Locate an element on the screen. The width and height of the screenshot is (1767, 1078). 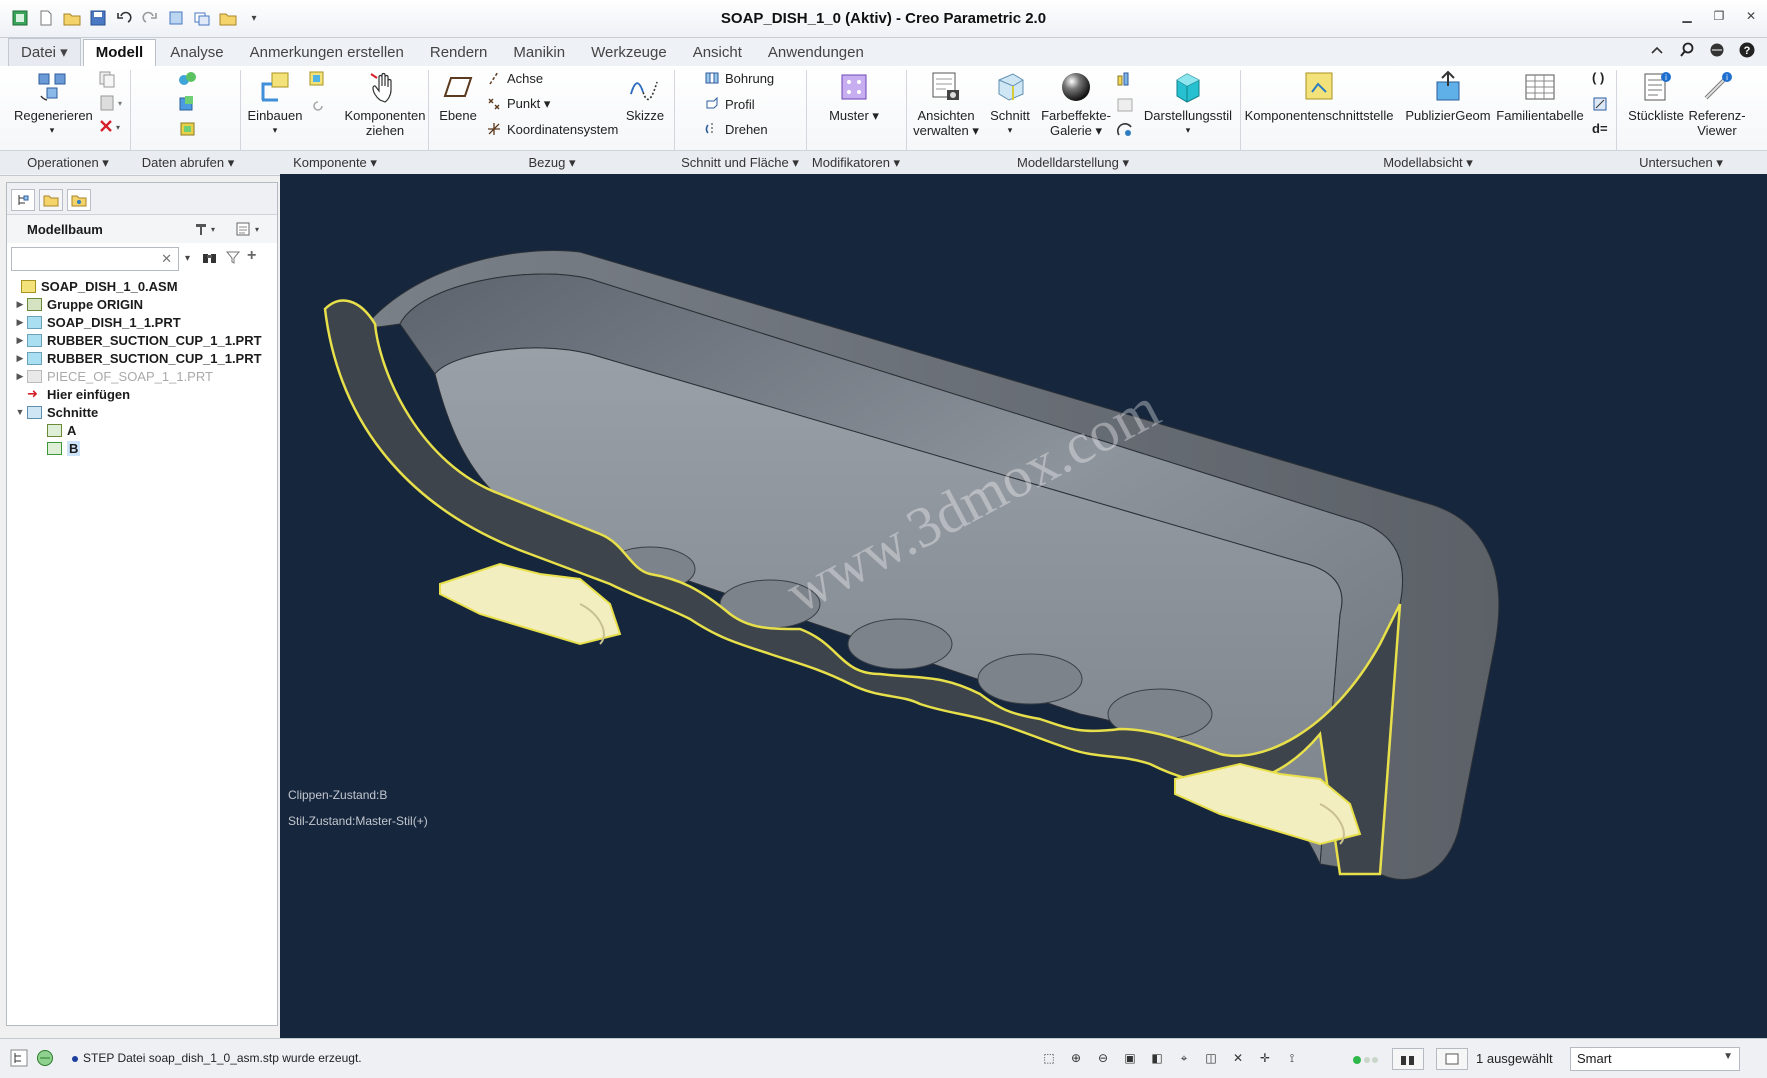
annotation-display-icon: ⟟ is located at coordinates (1292, 1058).